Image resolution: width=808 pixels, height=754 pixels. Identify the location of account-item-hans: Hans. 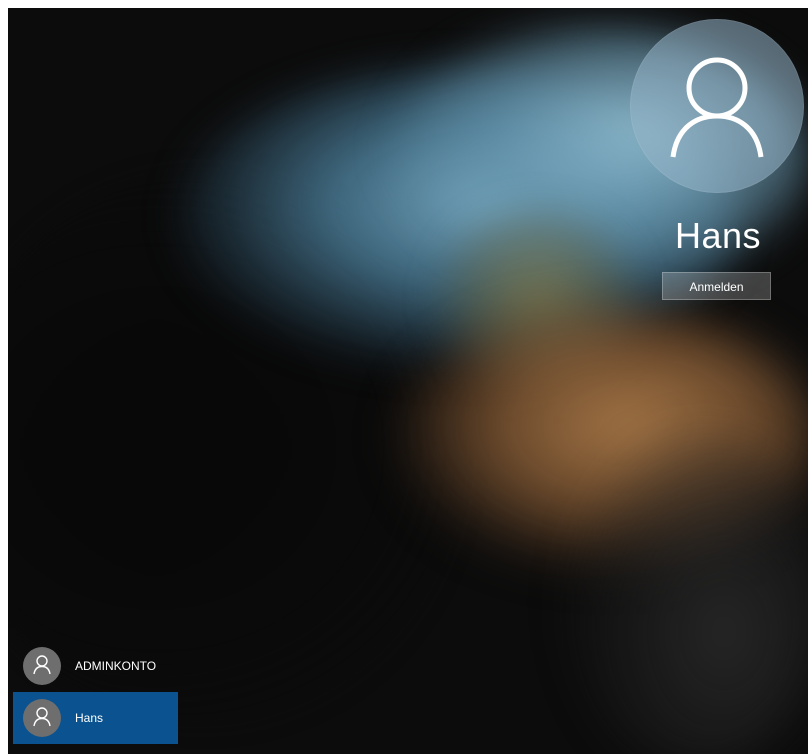
(95, 718).